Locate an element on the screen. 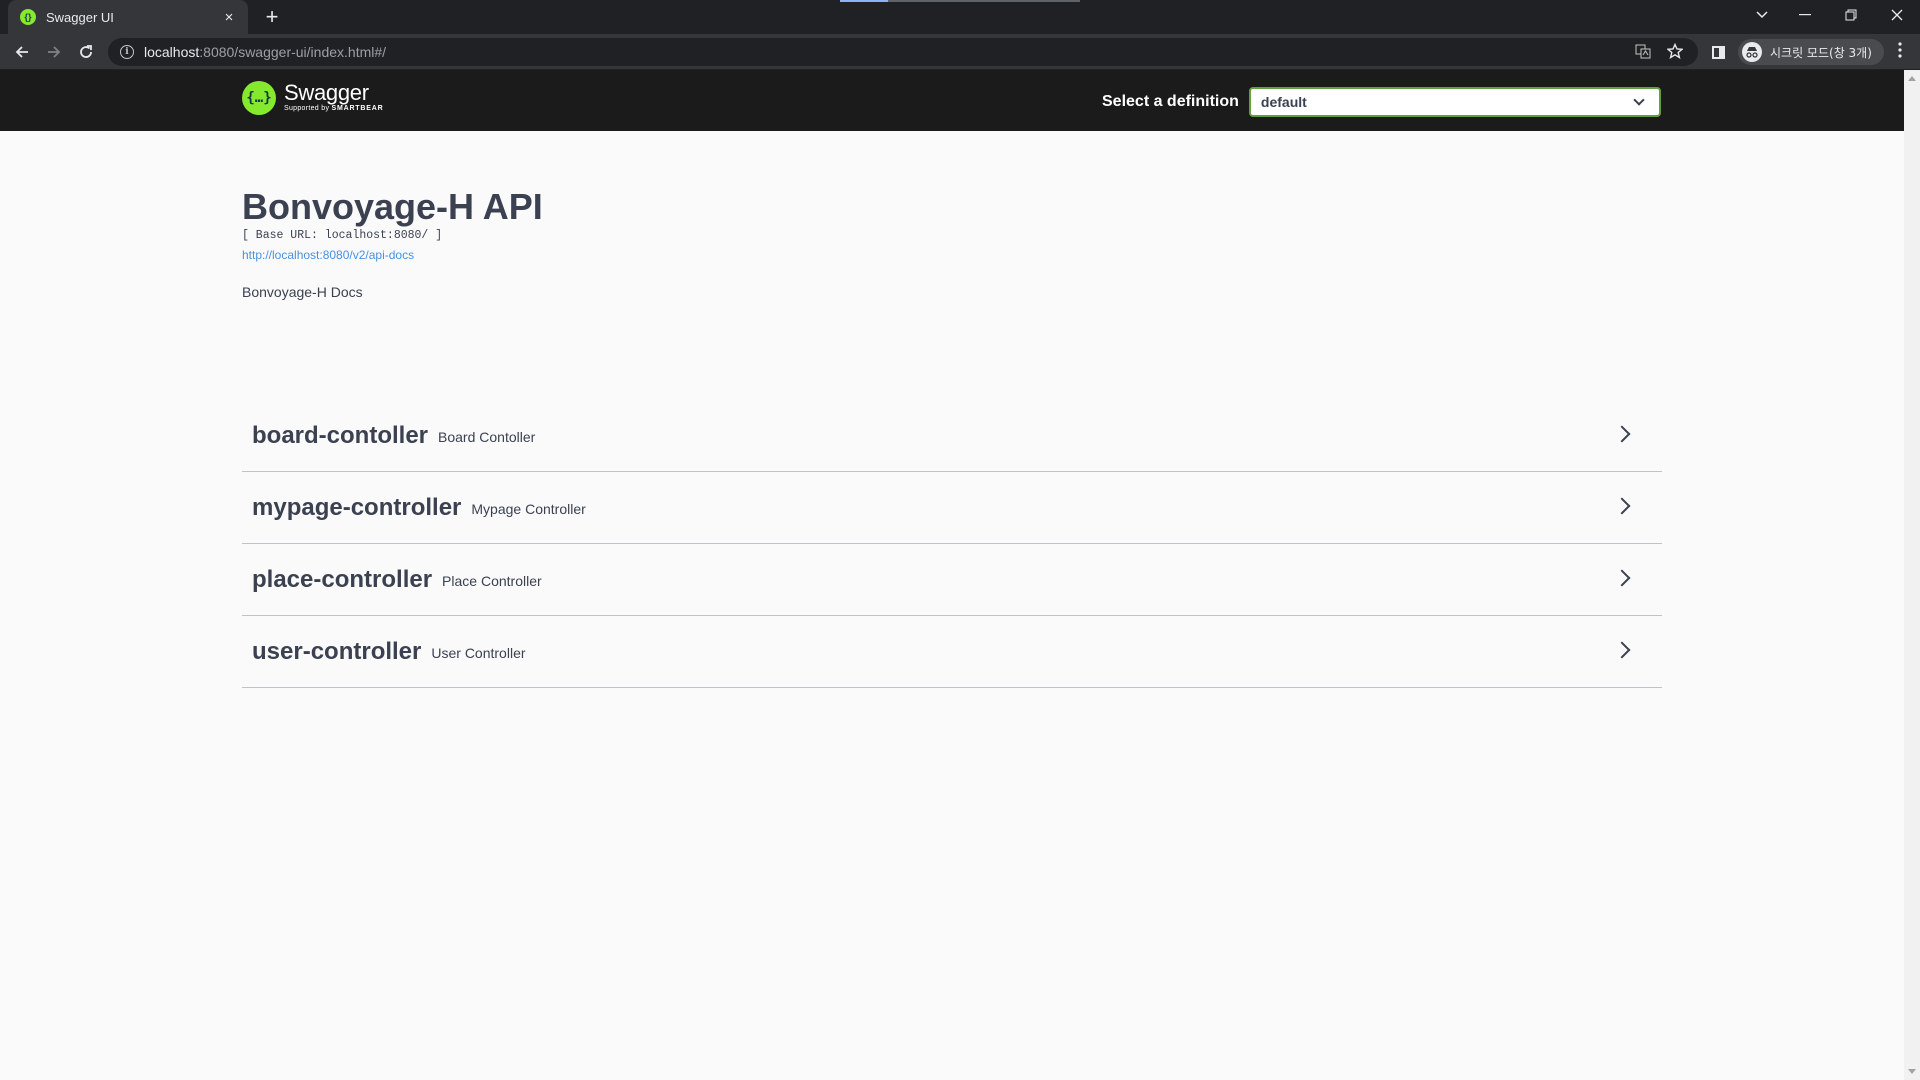 Image resolution: width=1920 pixels, height=1080 pixels. tag-description: Mypage Controller is located at coordinates (528, 508).